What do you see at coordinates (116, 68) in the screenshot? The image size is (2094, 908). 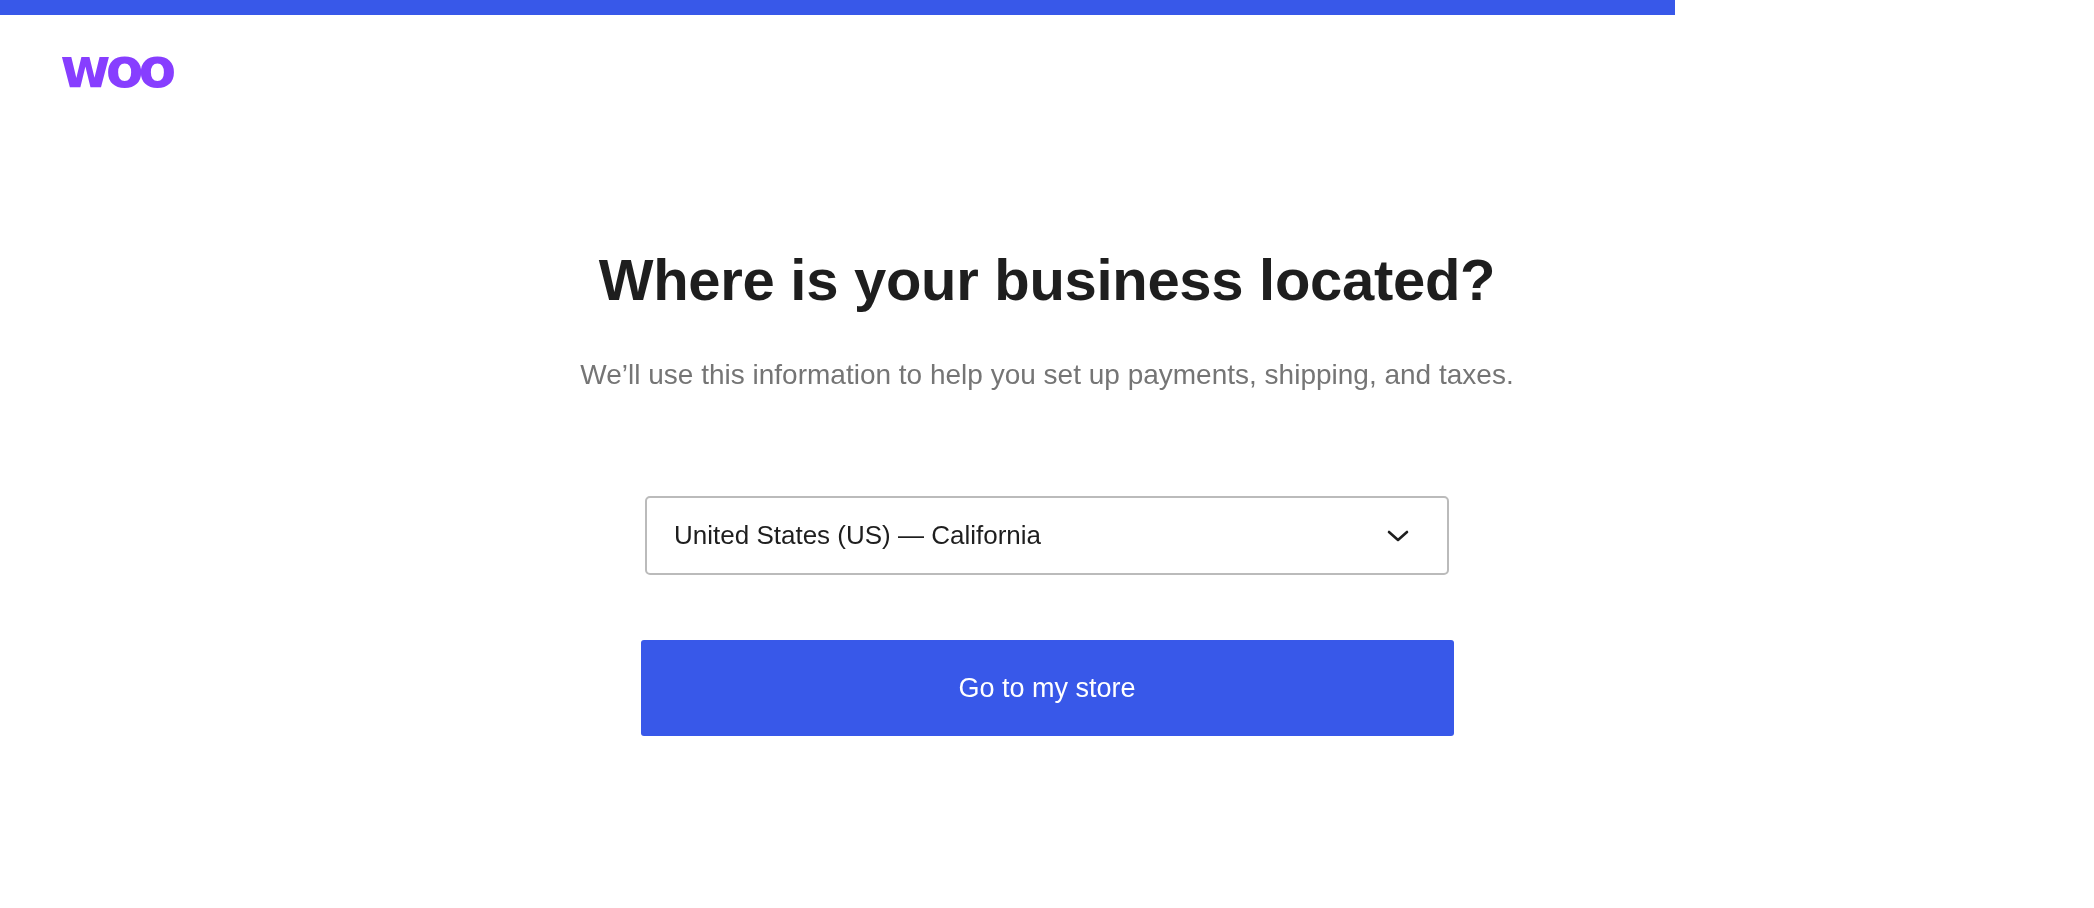 I see `woo-logo: woo` at bounding box center [116, 68].